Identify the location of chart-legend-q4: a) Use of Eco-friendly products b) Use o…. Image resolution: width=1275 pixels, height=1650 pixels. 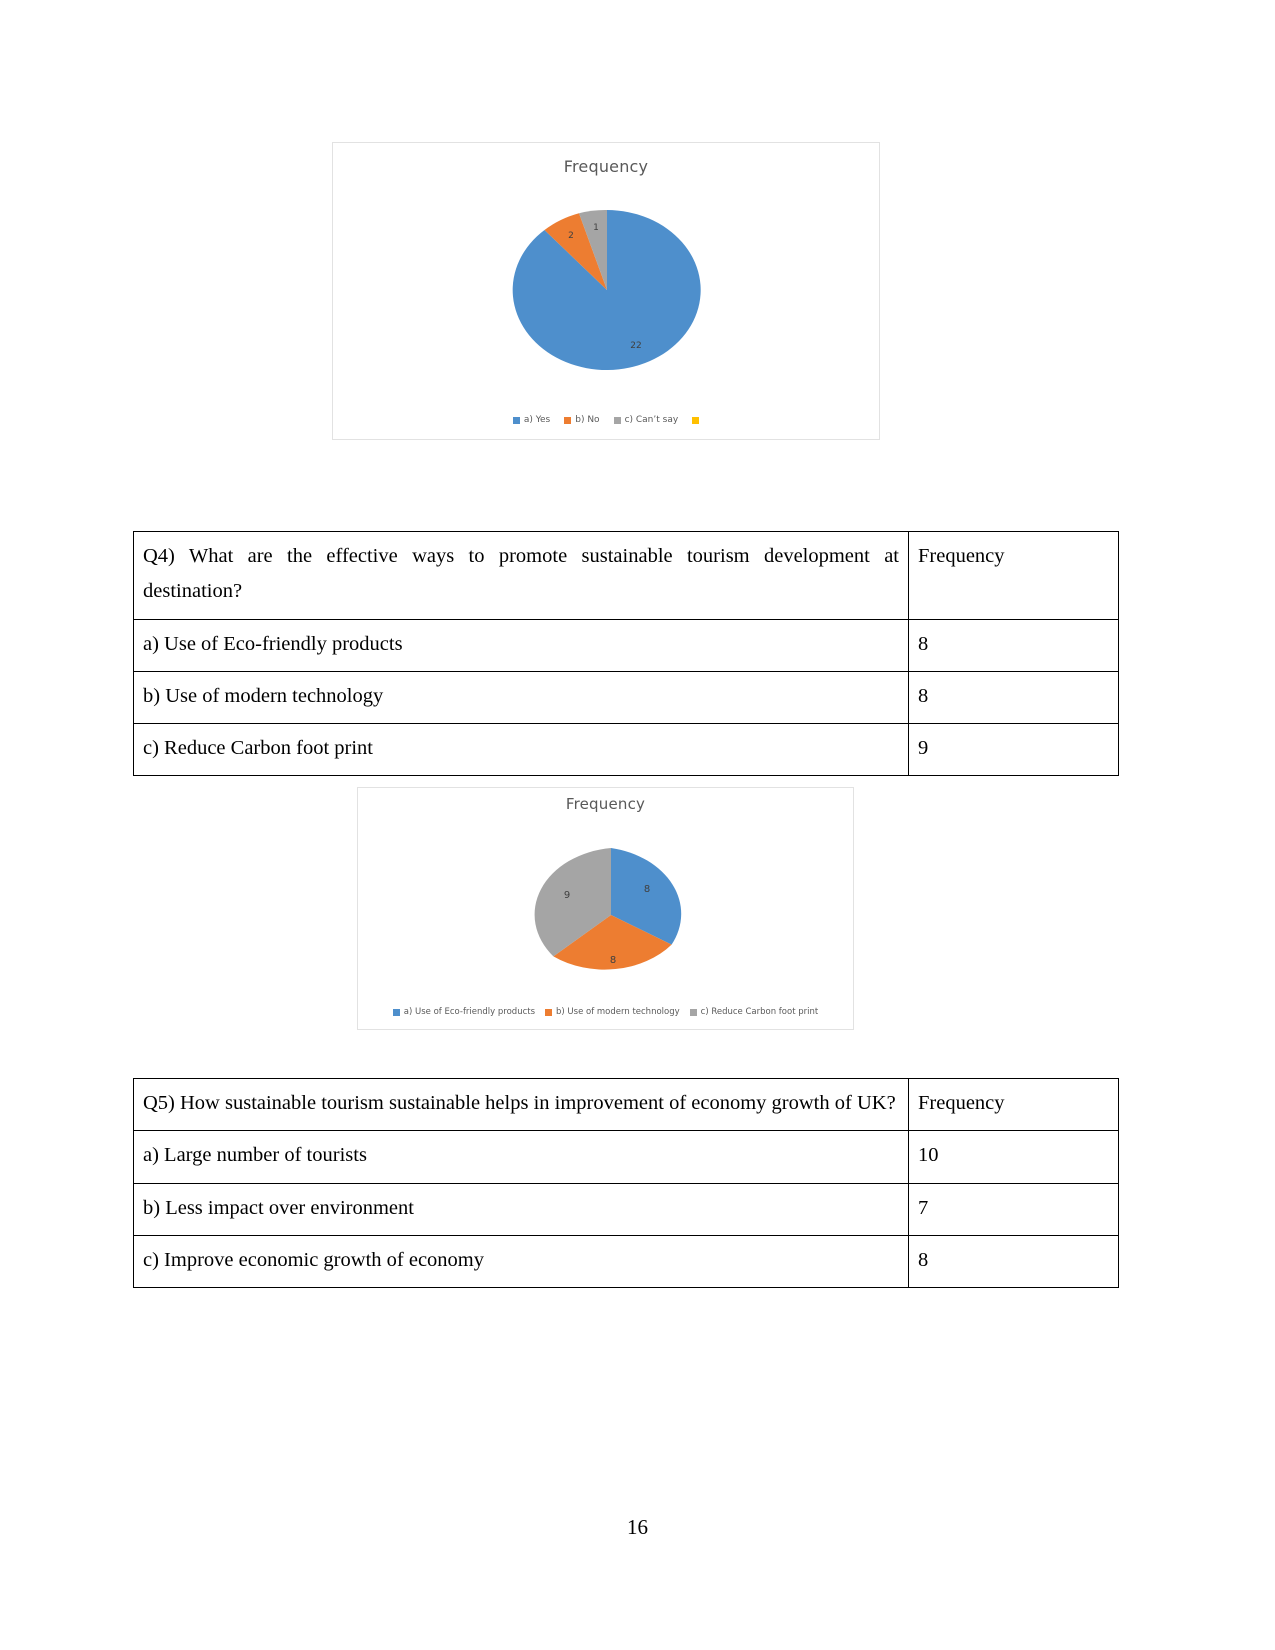
(605, 1012).